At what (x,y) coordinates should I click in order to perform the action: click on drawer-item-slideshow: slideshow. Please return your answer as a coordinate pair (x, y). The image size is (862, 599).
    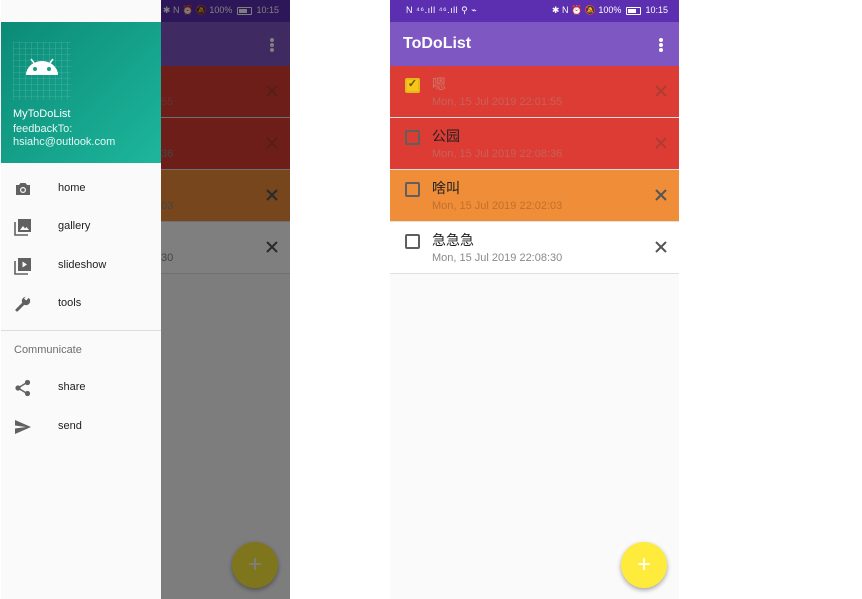
    Looking at the image, I should click on (81, 266).